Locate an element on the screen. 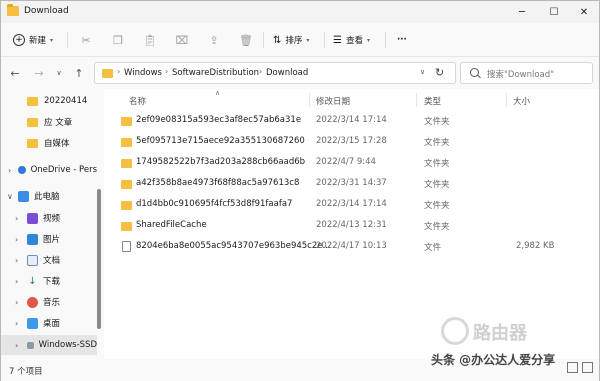  view-label: 查看 is located at coordinates (354, 41).